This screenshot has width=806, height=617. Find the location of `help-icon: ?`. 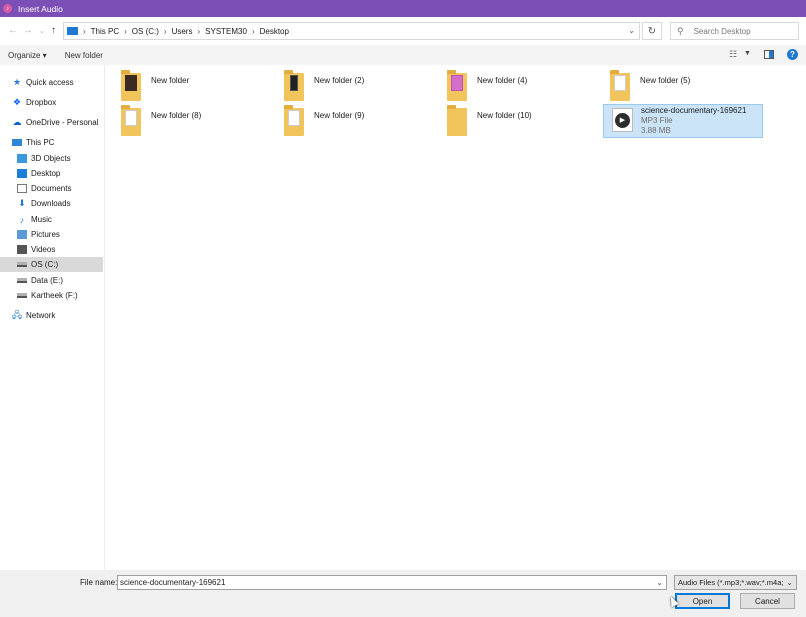

help-icon: ? is located at coordinates (792, 54).